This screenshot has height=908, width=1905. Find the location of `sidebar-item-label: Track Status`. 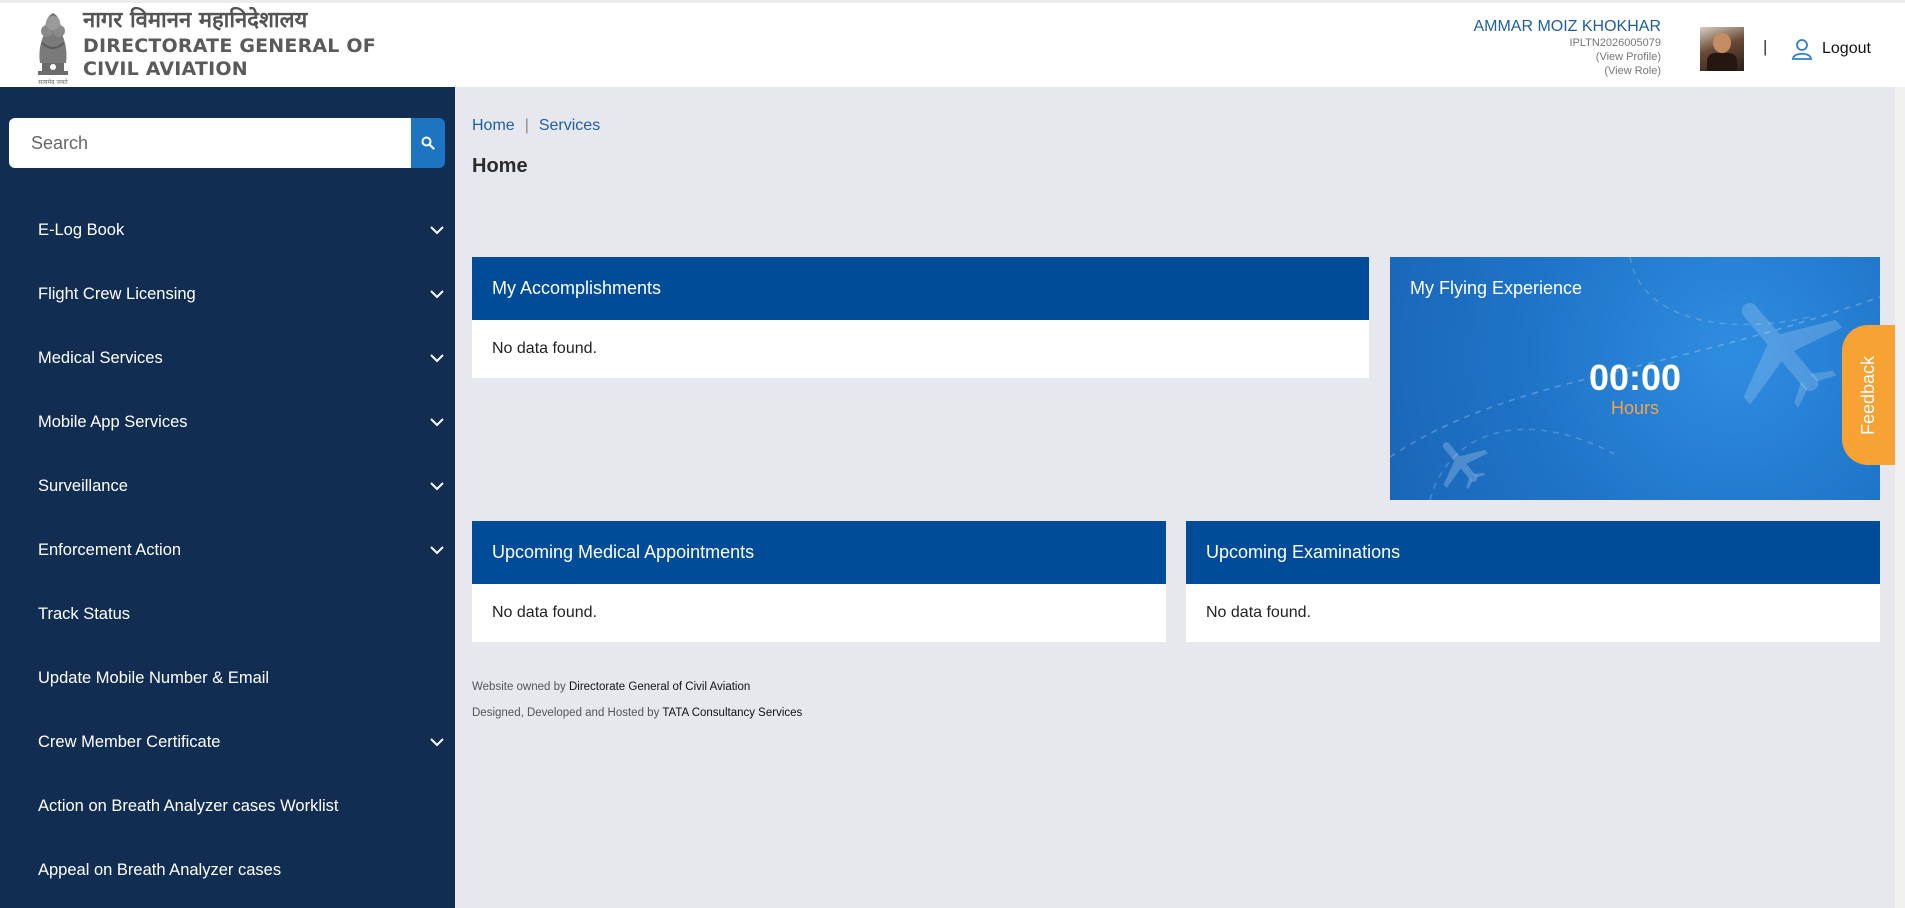

sidebar-item-label: Track Status is located at coordinates (84, 613).